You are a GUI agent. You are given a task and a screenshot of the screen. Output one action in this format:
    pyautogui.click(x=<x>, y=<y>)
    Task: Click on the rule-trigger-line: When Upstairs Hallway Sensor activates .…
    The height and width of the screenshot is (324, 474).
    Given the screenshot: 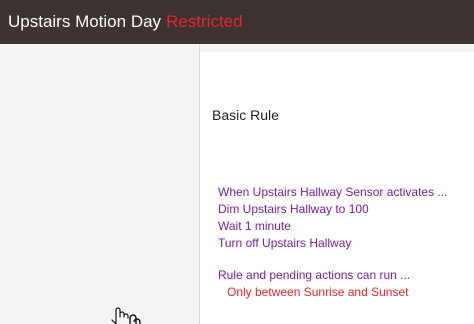 What is the action you would take?
    pyautogui.click(x=333, y=192)
    